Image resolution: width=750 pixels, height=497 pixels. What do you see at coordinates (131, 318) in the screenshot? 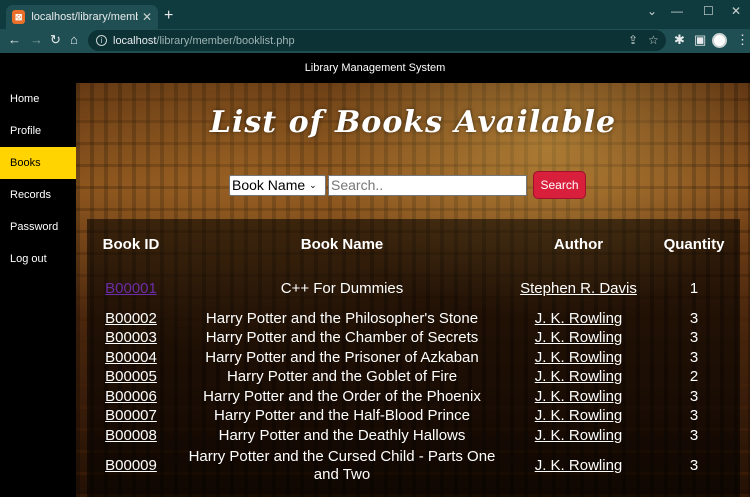
I see `book-id-link: B00002` at bounding box center [131, 318].